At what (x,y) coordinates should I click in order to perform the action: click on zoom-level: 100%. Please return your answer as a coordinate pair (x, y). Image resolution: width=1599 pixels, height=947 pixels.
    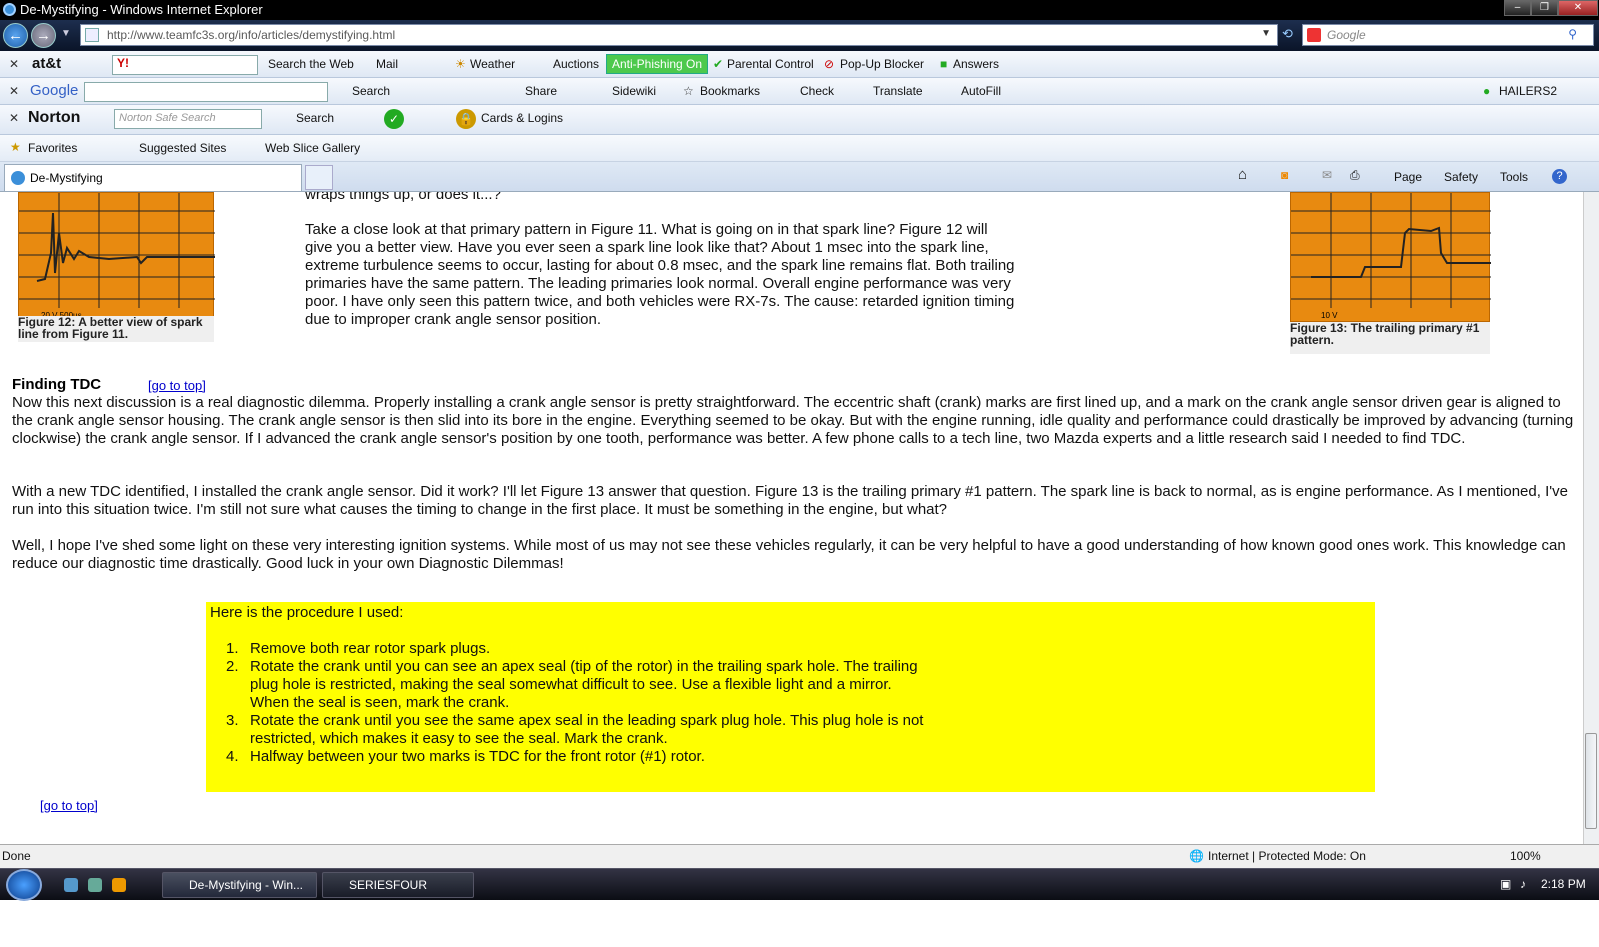
    Looking at the image, I should click on (1525, 856).